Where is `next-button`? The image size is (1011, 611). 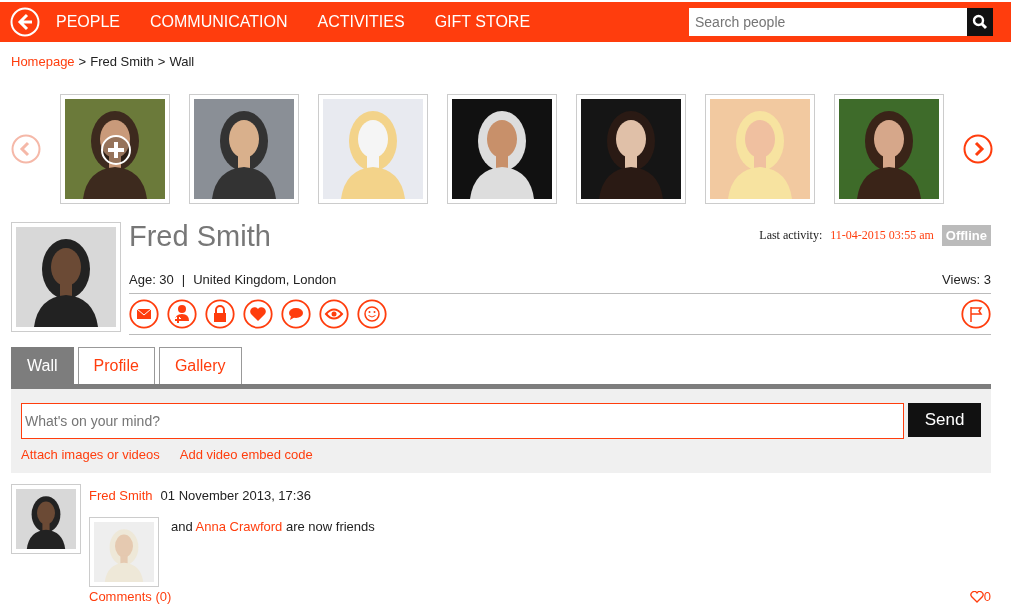 next-button is located at coordinates (978, 148).